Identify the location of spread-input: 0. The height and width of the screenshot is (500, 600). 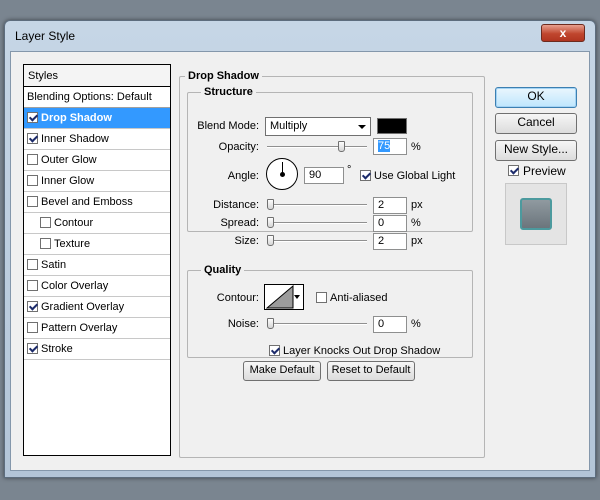
(390, 223).